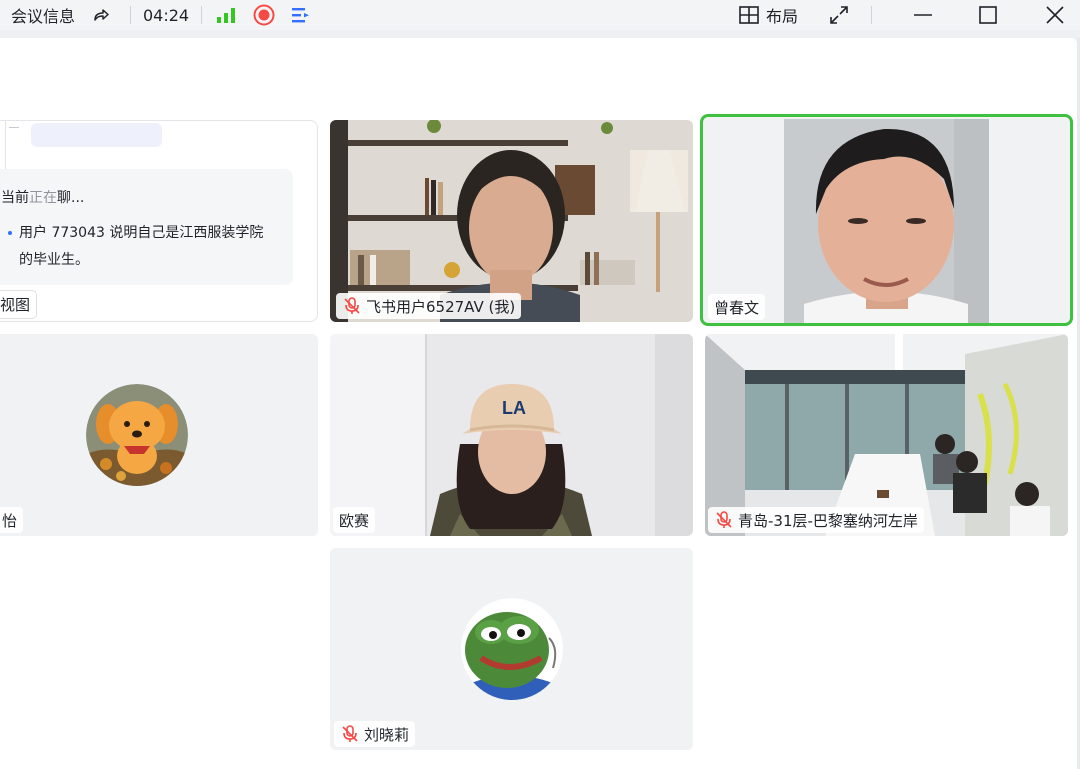 The height and width of the screenshot is (769, 1080). I want to click on fullscreen-icon, so click(839, 15).